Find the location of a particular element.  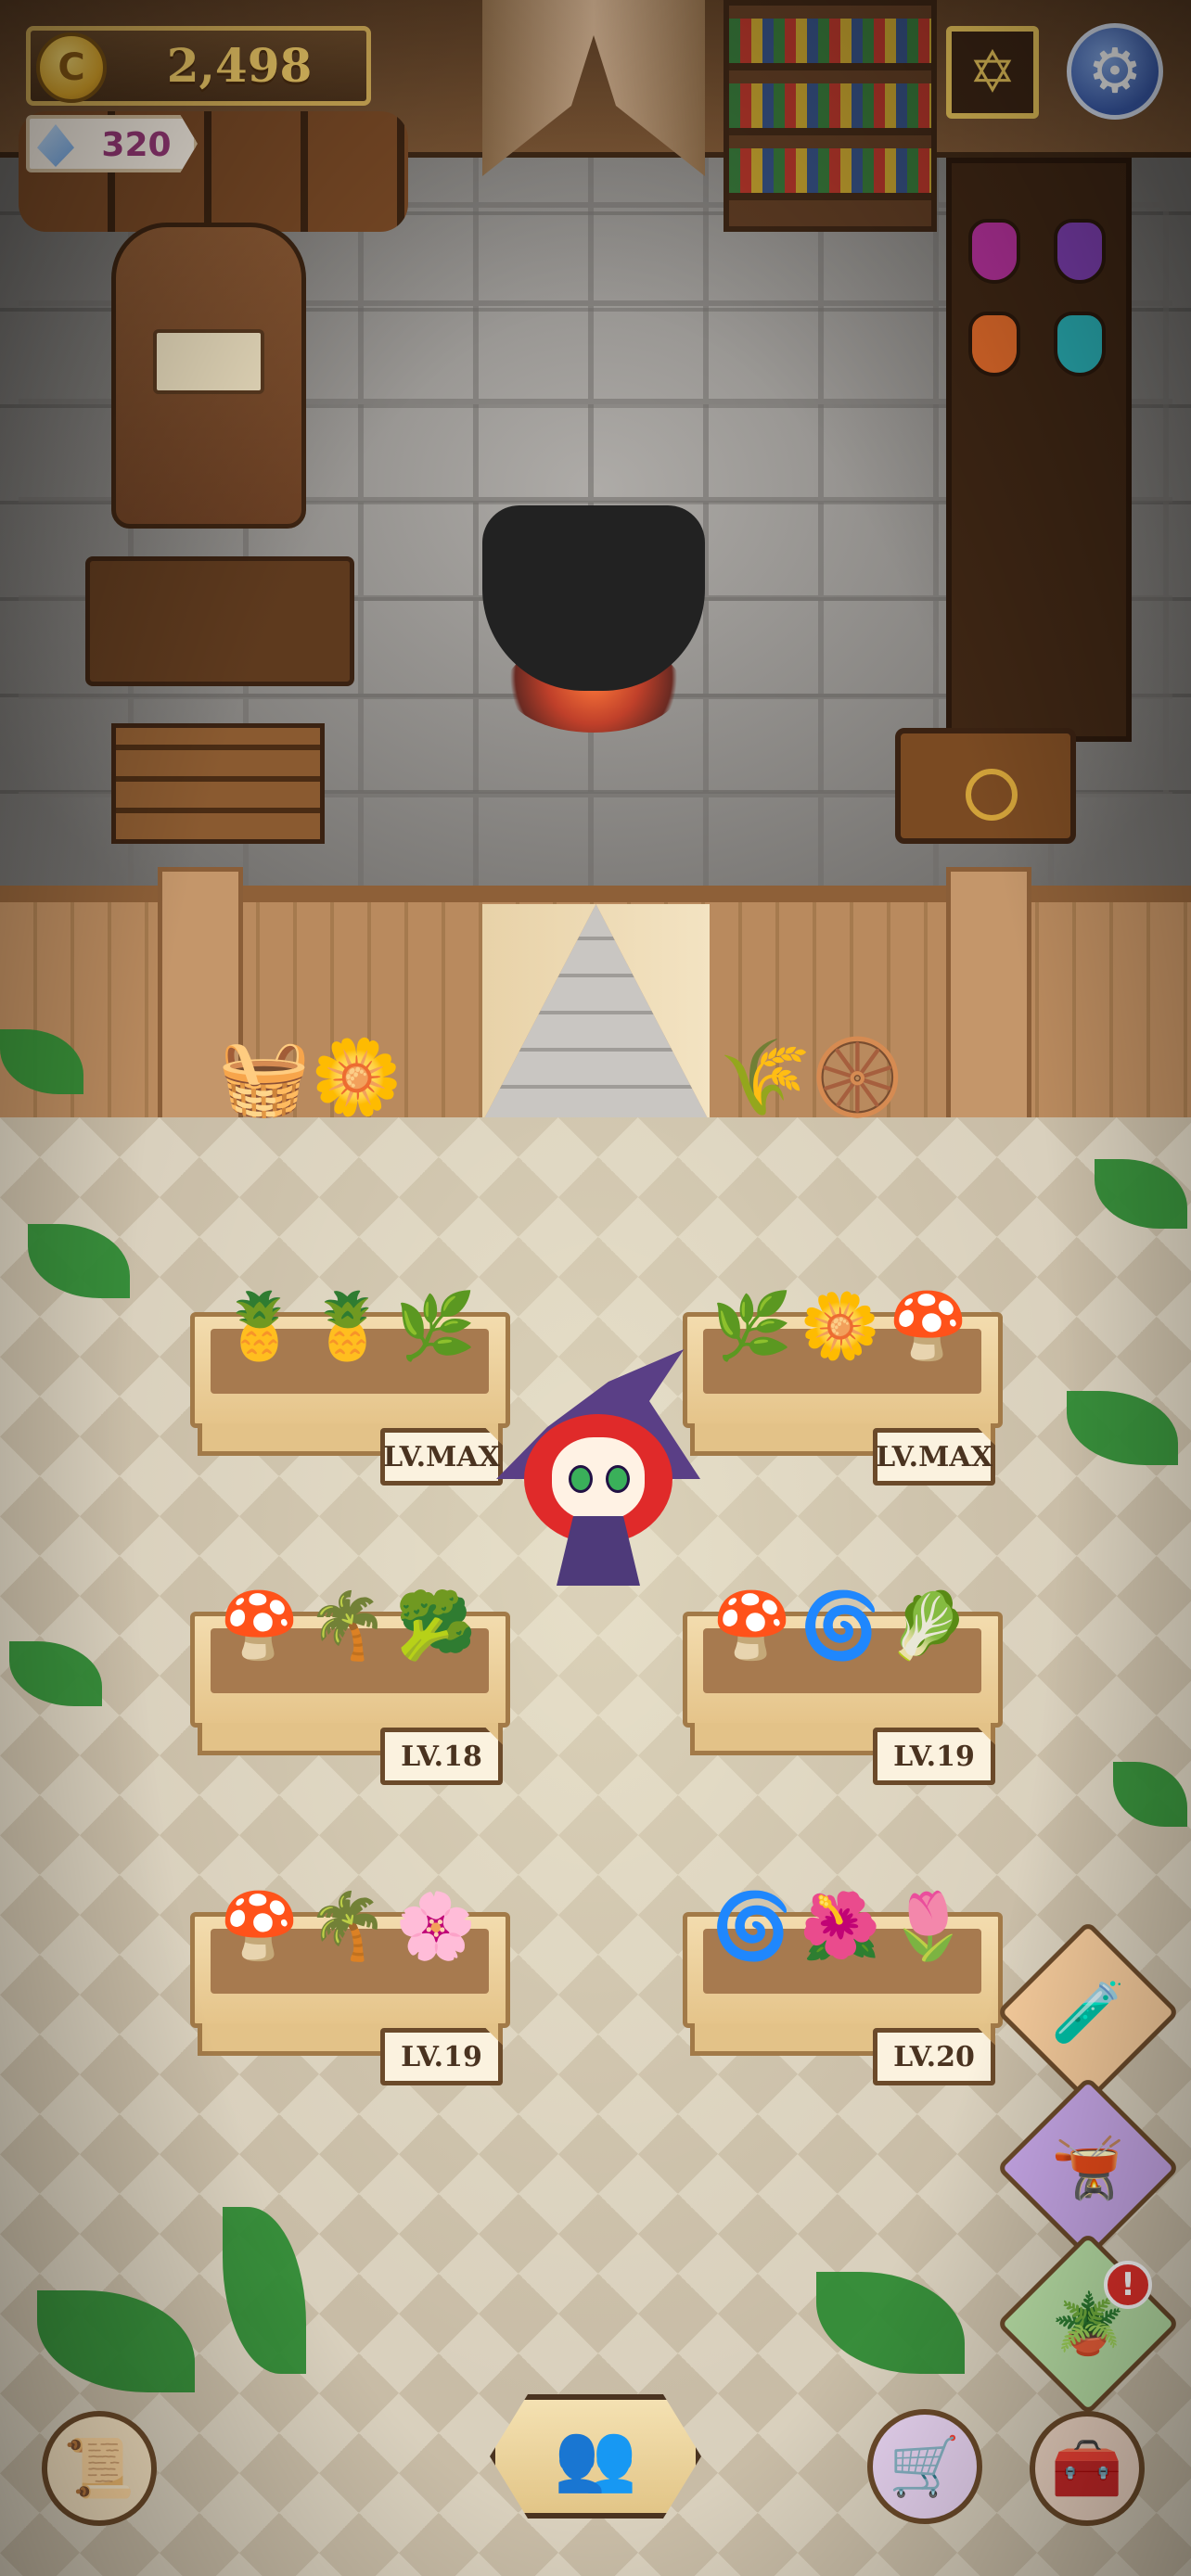

level-tag: LV.20 is located at coordinates (934, 2057).